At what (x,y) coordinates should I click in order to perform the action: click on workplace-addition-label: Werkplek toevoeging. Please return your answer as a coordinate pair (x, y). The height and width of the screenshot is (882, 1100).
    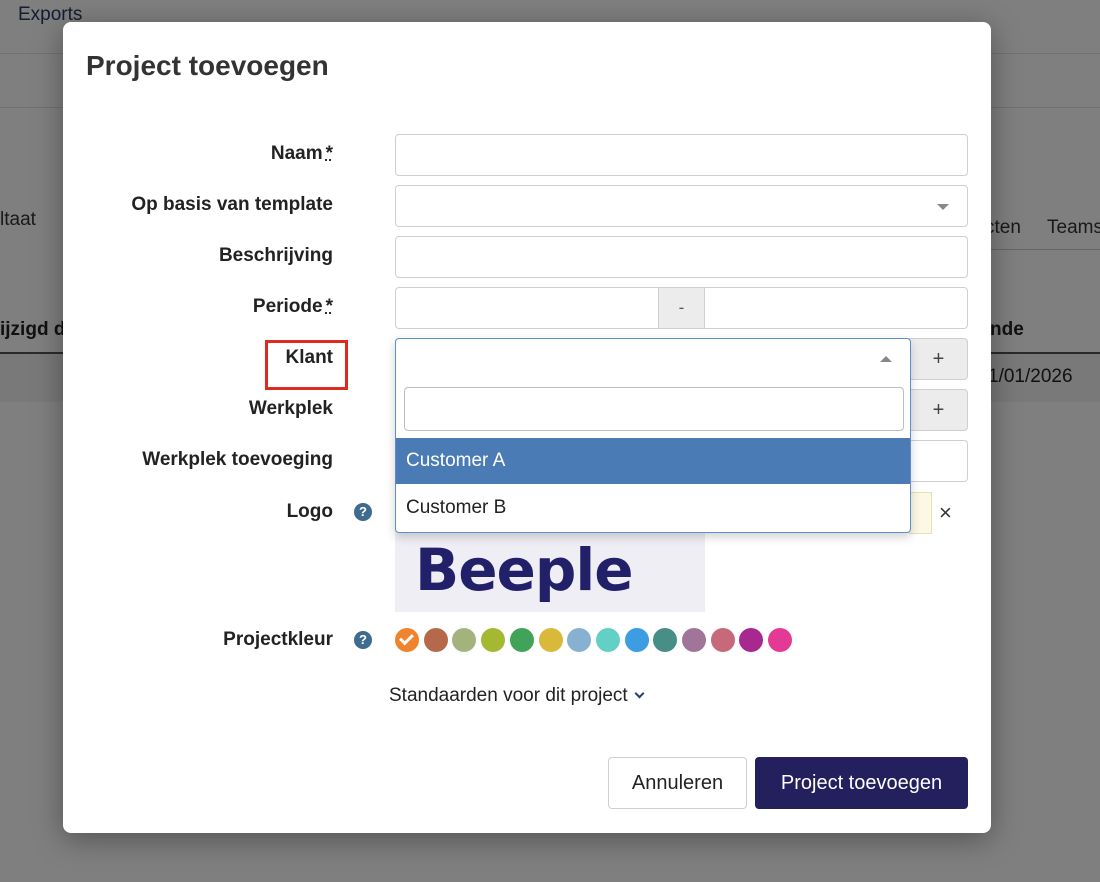
    Looking at the image, I should click on (237, 459).